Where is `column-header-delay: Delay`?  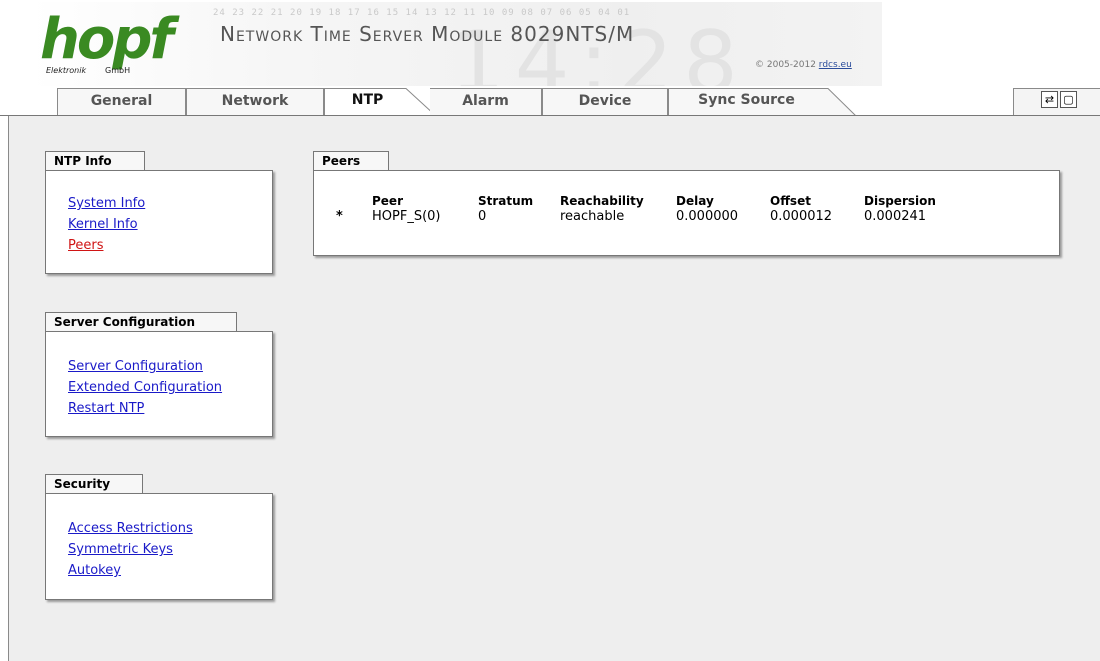
column-header-delay: Delay is located at coordinates (695, 201).